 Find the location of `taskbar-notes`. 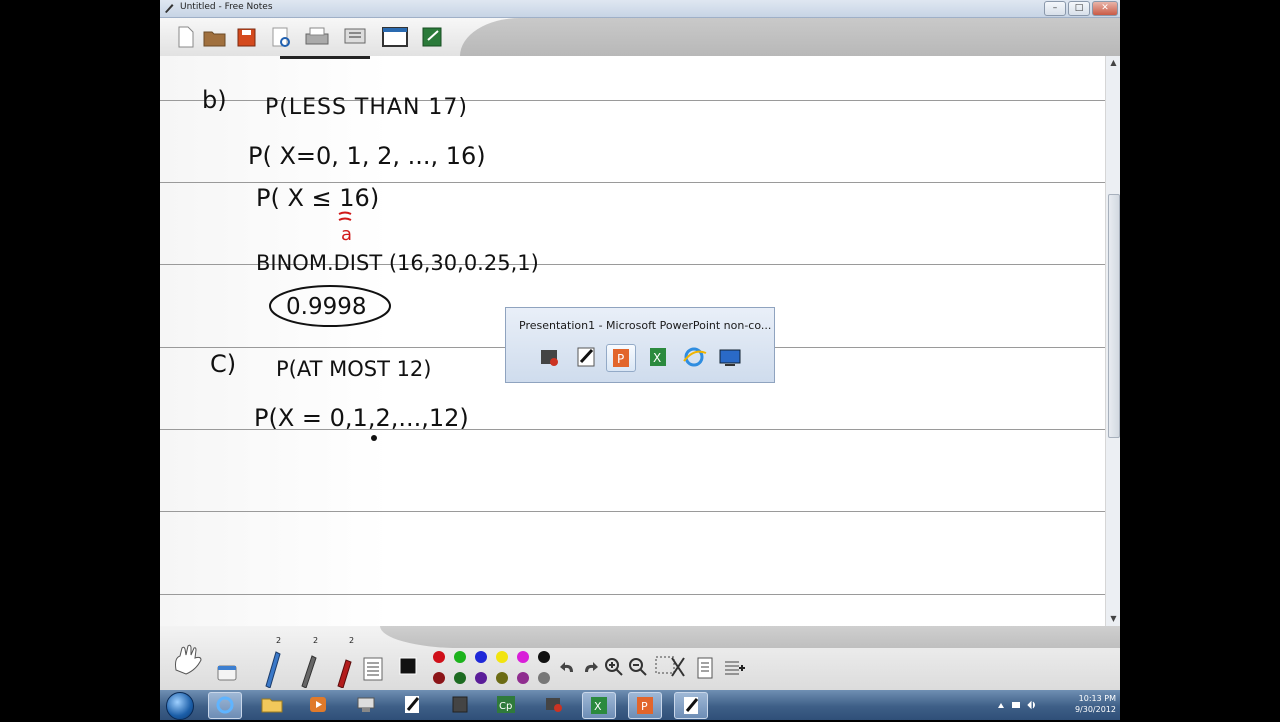

taskbar-notes is located at coordinates (412, 704).